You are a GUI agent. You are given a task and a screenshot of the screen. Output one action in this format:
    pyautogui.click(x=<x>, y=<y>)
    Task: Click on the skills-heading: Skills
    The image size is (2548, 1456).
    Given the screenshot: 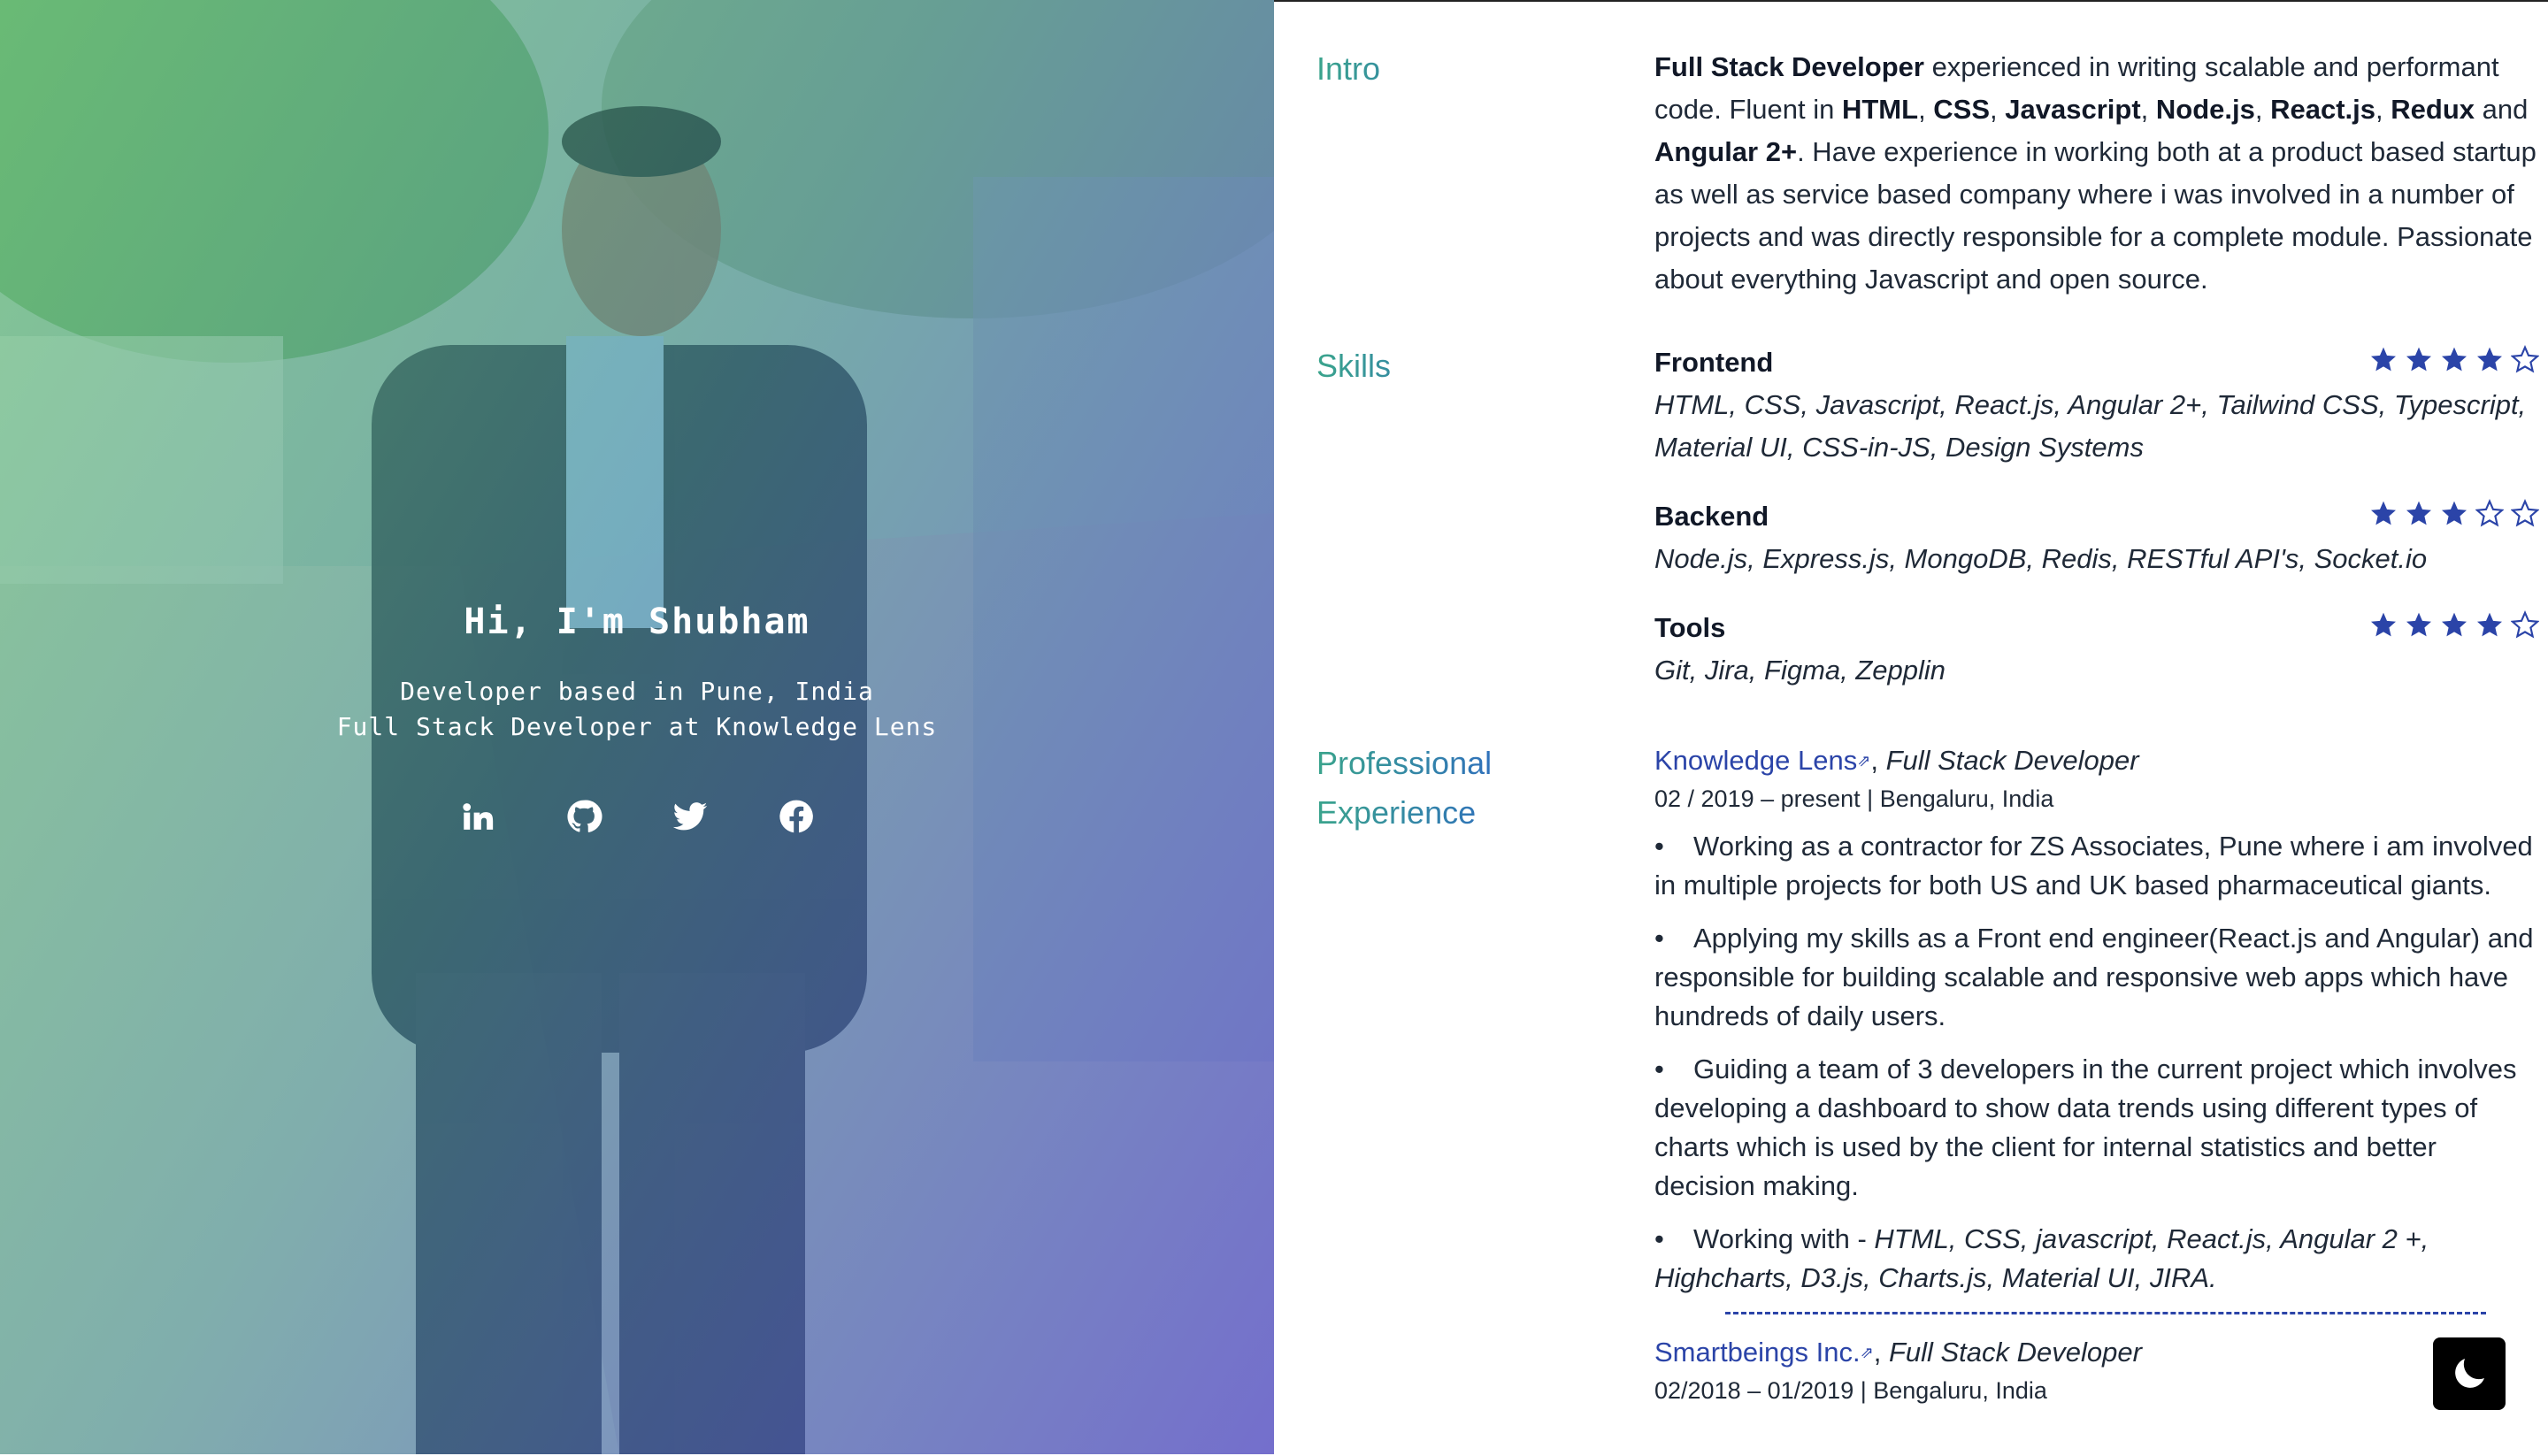 What is the action you would take?
    pyautogui.click(x=1427, y=366)
    